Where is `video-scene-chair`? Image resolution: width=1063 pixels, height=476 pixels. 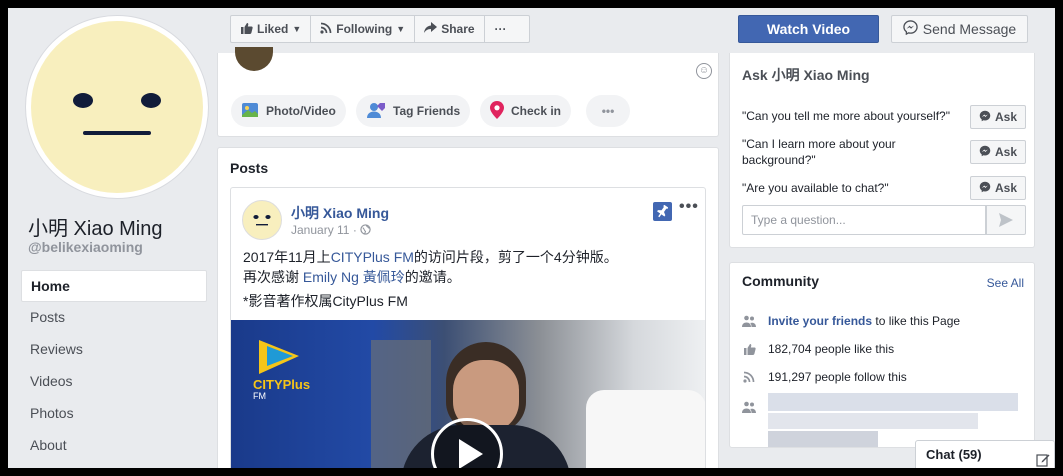 video-scene-chair is located at coordinates (645, 429).